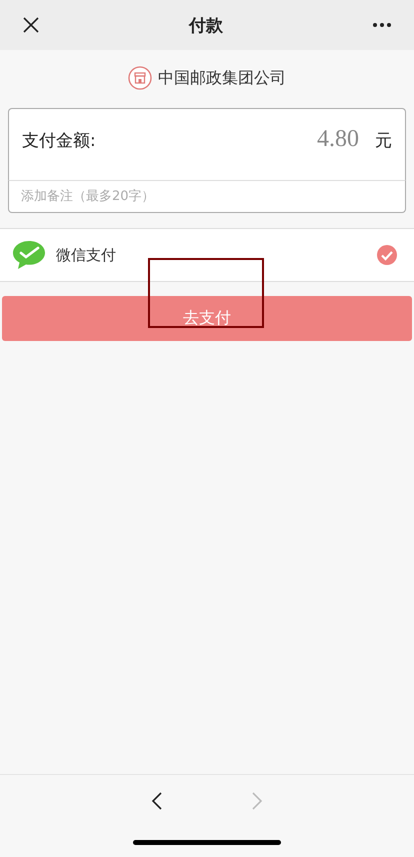 The width and height of the screenshot is (414, 857). Describe the element at coordinates (338, 139) in the screenshot. I see `amount-field: 4.80` at that location.